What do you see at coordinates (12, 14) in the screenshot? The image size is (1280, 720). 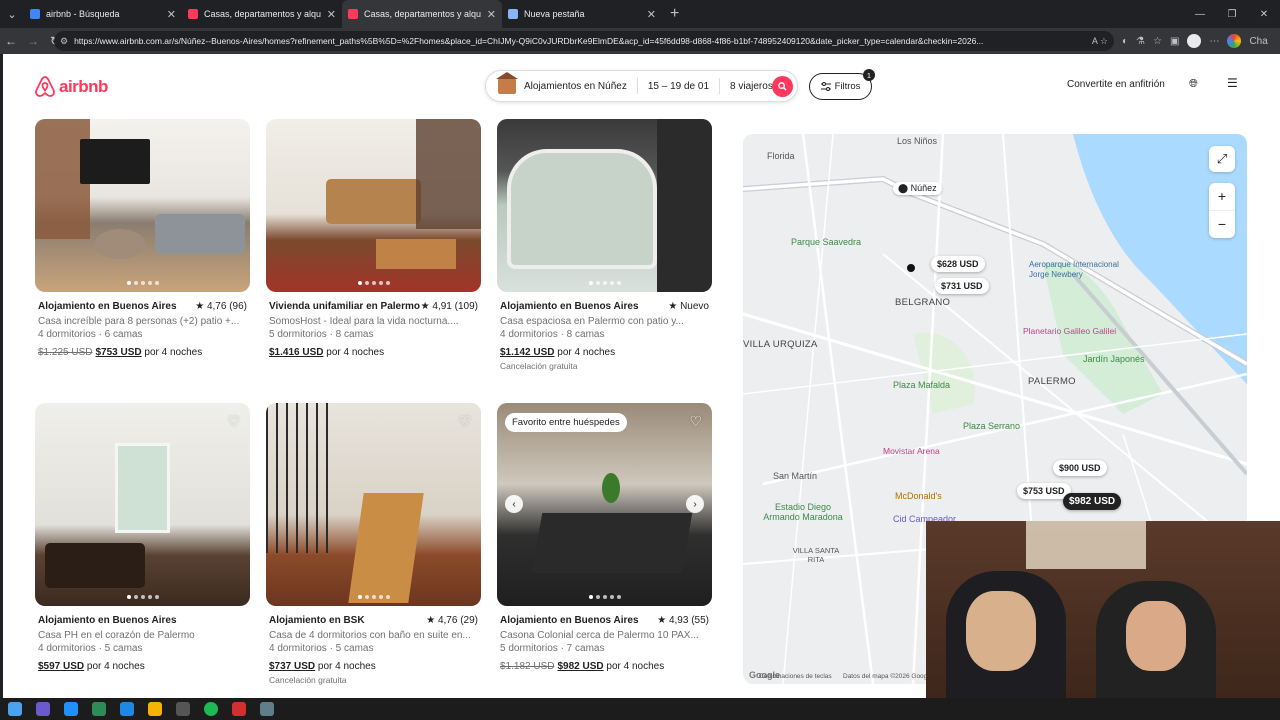 I see `tab-search-menu-icon: ⌄` at bounding box center [12, 14].